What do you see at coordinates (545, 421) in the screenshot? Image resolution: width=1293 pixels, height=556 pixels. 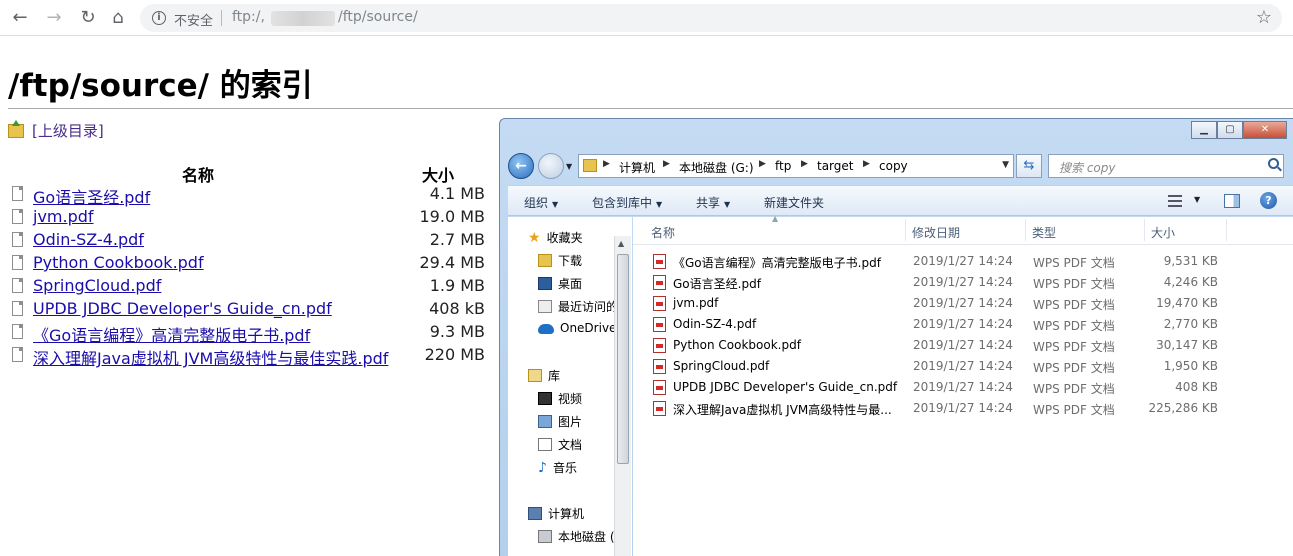 I see `pictures-icon` at bounding box center [545, 421].